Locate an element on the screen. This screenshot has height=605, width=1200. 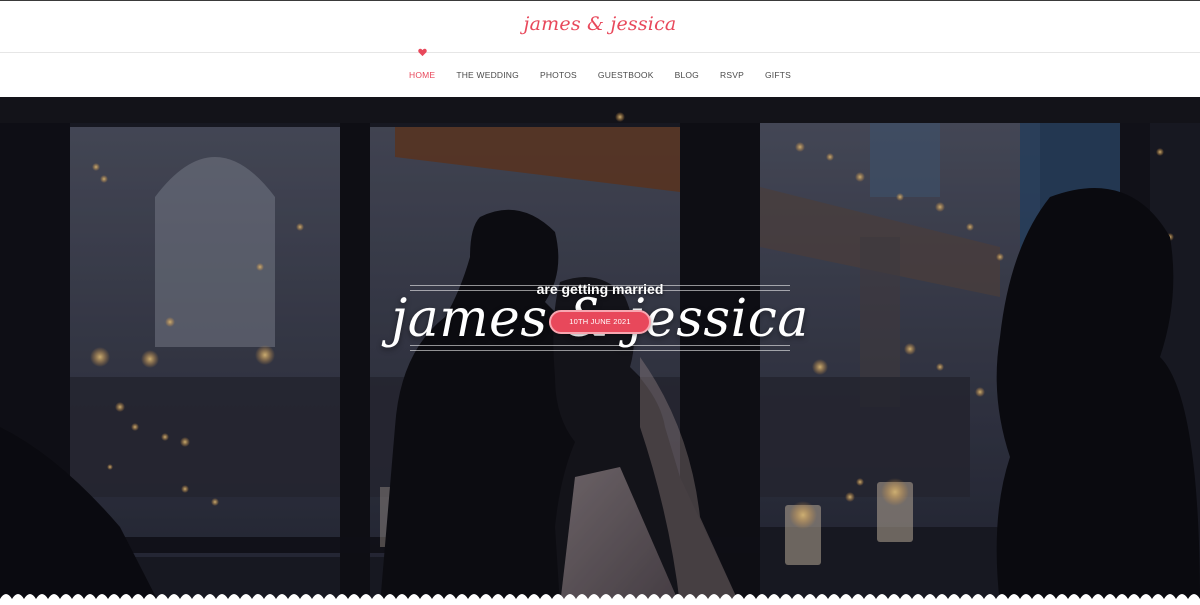
nav-item-rsvp: RSVP is located at coordinates (732, 75).